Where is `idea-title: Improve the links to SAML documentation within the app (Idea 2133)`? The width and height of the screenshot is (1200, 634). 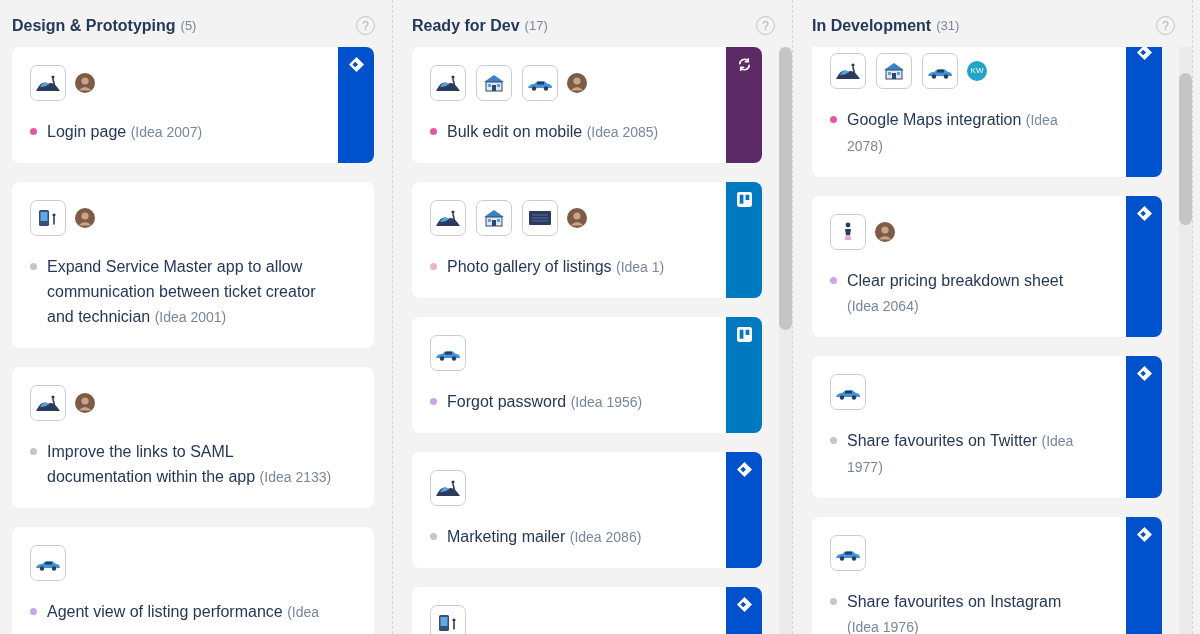
idea-title: Improve the links to SAML documentation within the app (Idea 2133) is located at coordinates (191, 464).